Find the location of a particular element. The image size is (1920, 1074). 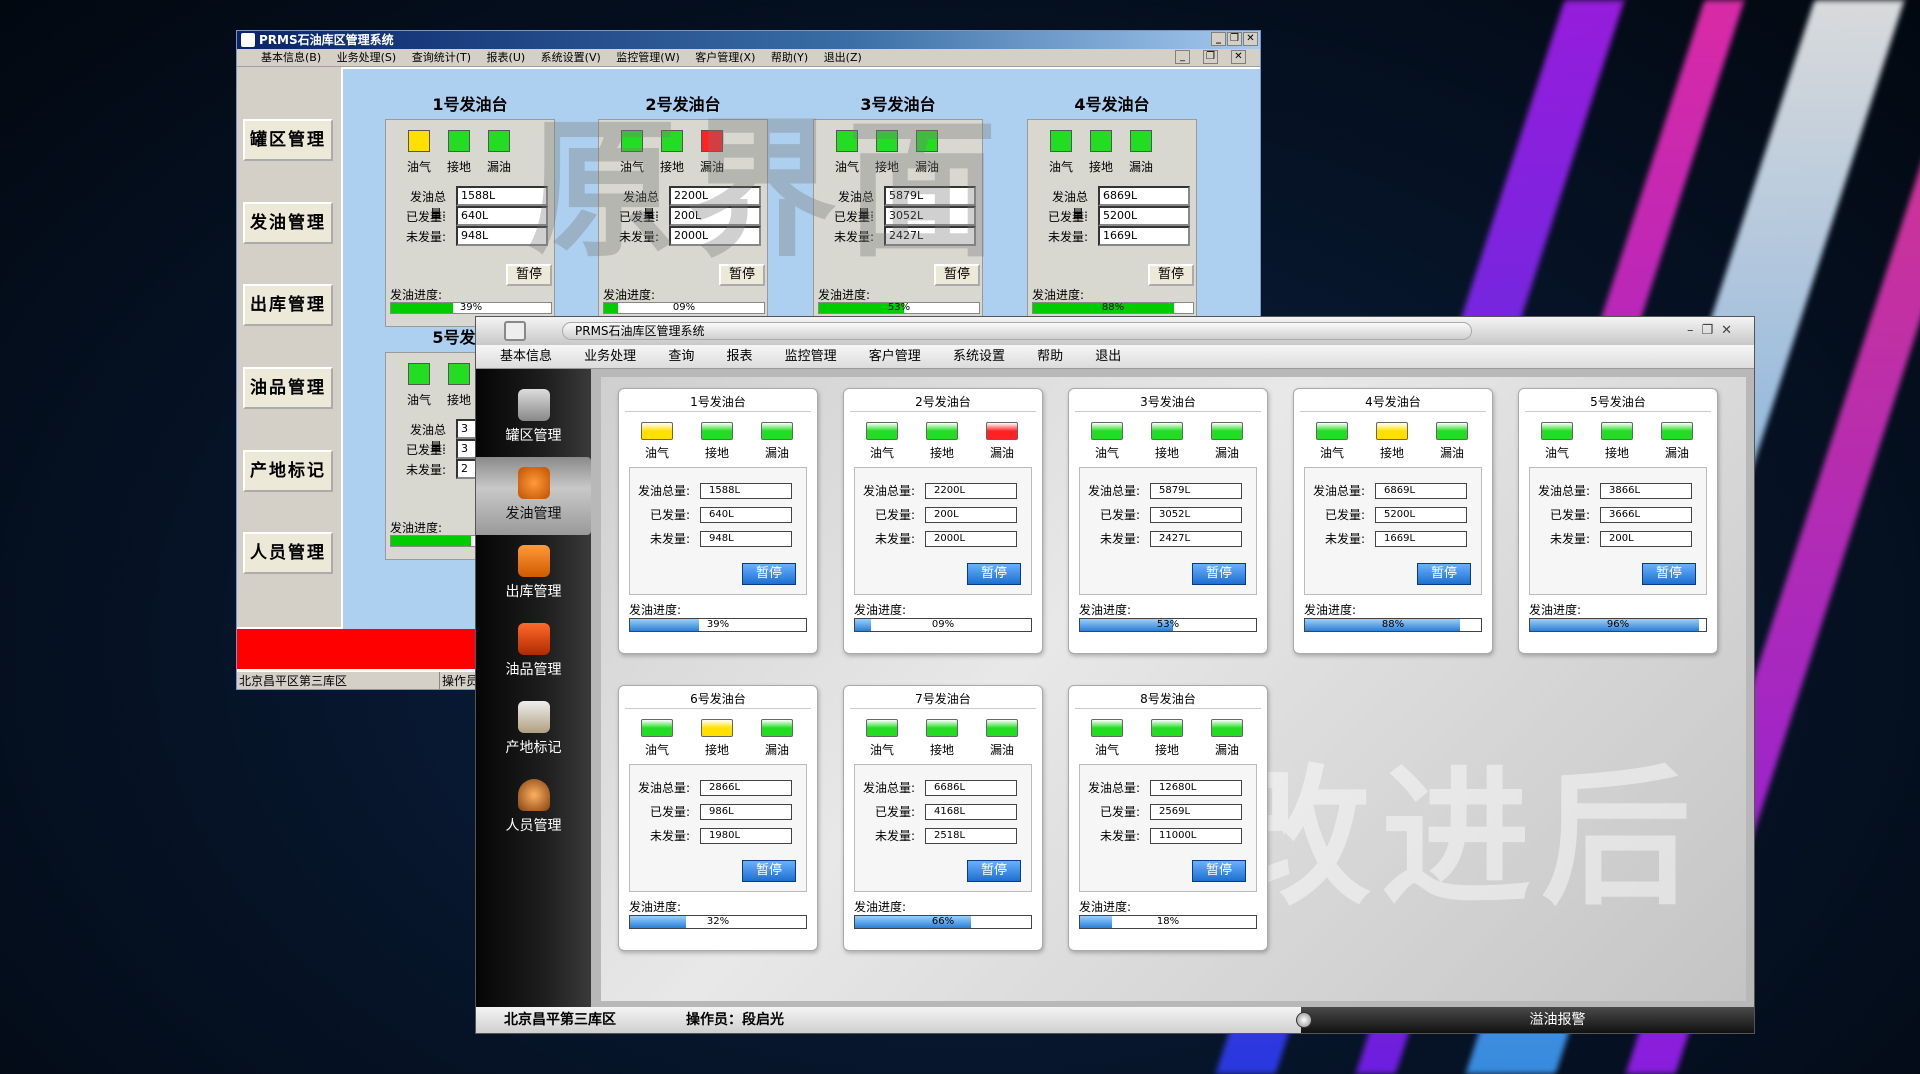

menu-item: 基本信息(B) is located at coordinates (291, 57).